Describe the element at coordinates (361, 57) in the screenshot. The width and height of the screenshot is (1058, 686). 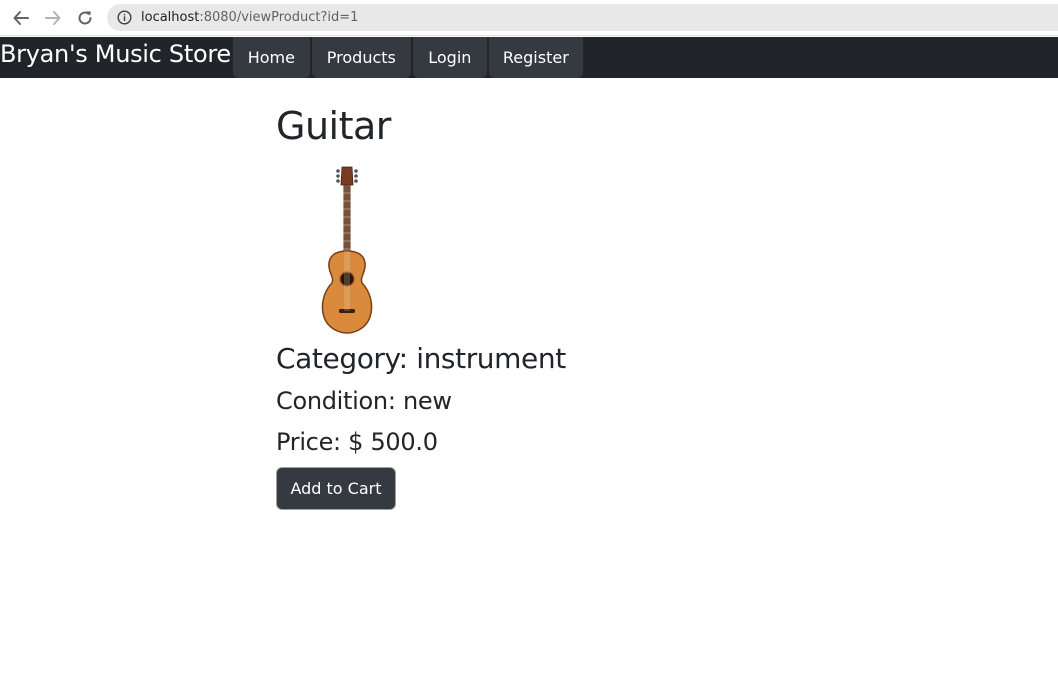
I see `nav-products: Products` at that location.